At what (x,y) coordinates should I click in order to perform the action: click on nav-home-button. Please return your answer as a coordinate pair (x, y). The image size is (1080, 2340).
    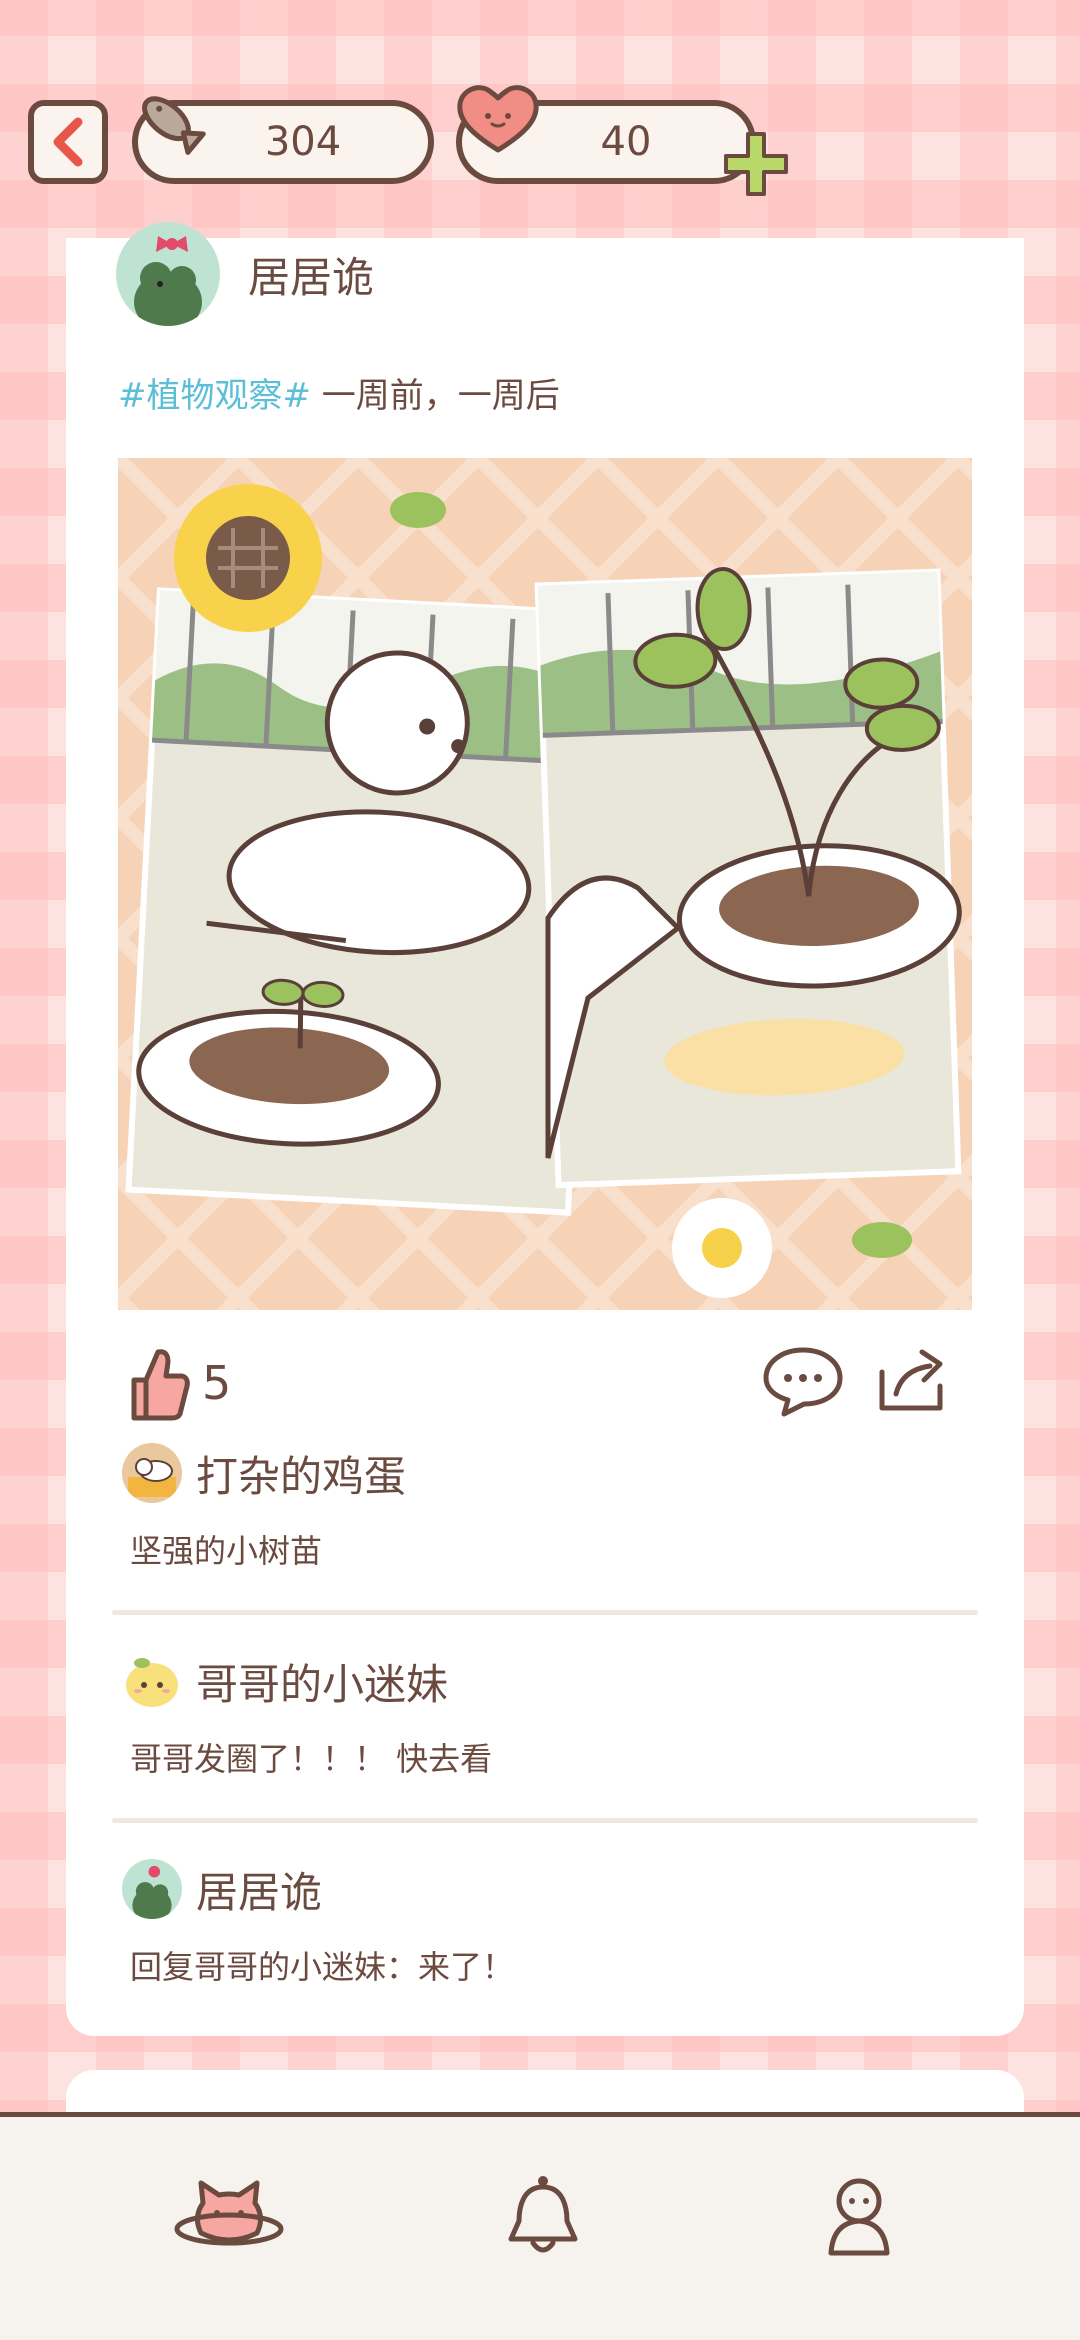
    Looking at the image, I should click on (229, 2217).